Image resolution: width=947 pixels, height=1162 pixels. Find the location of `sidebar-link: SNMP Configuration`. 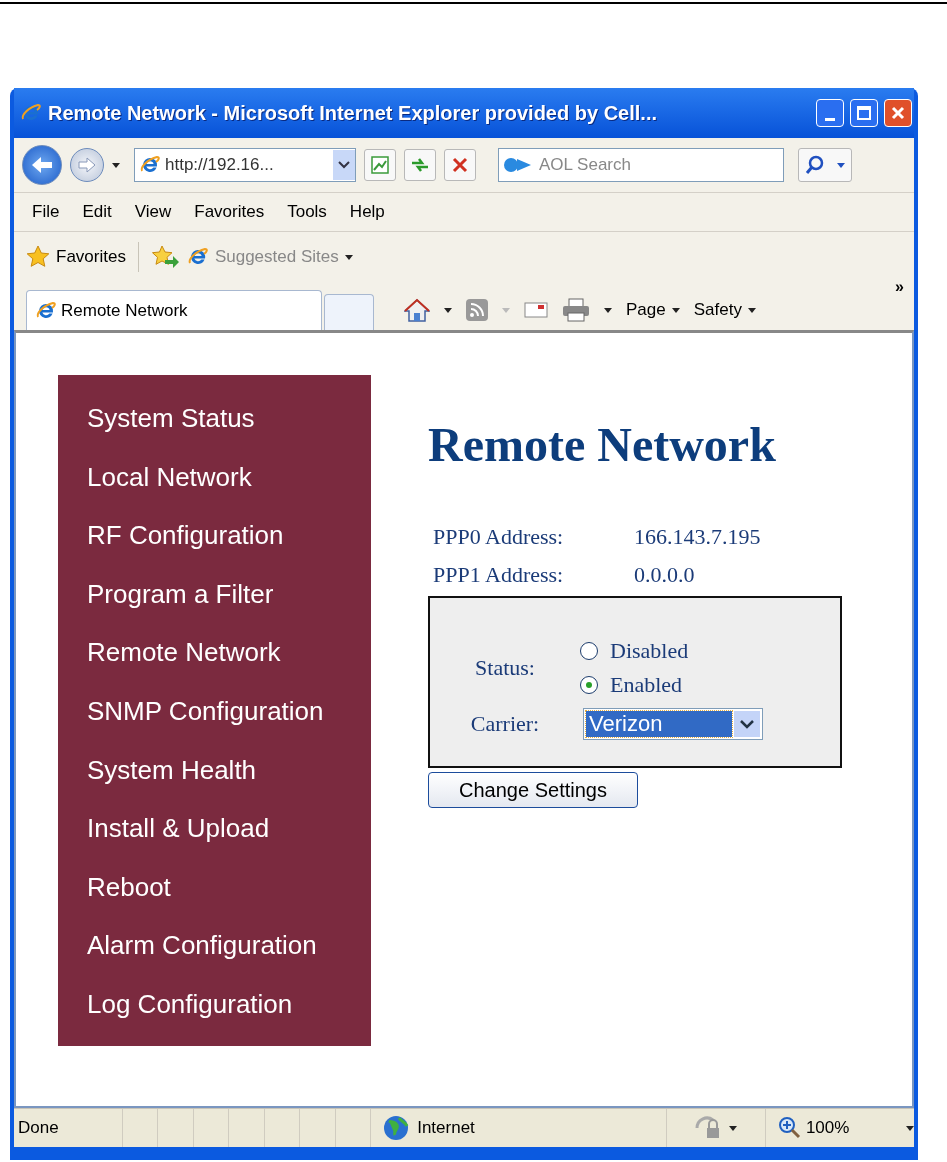

sidebar-link: SNMP Configuration is located at coordinates (214, 711).